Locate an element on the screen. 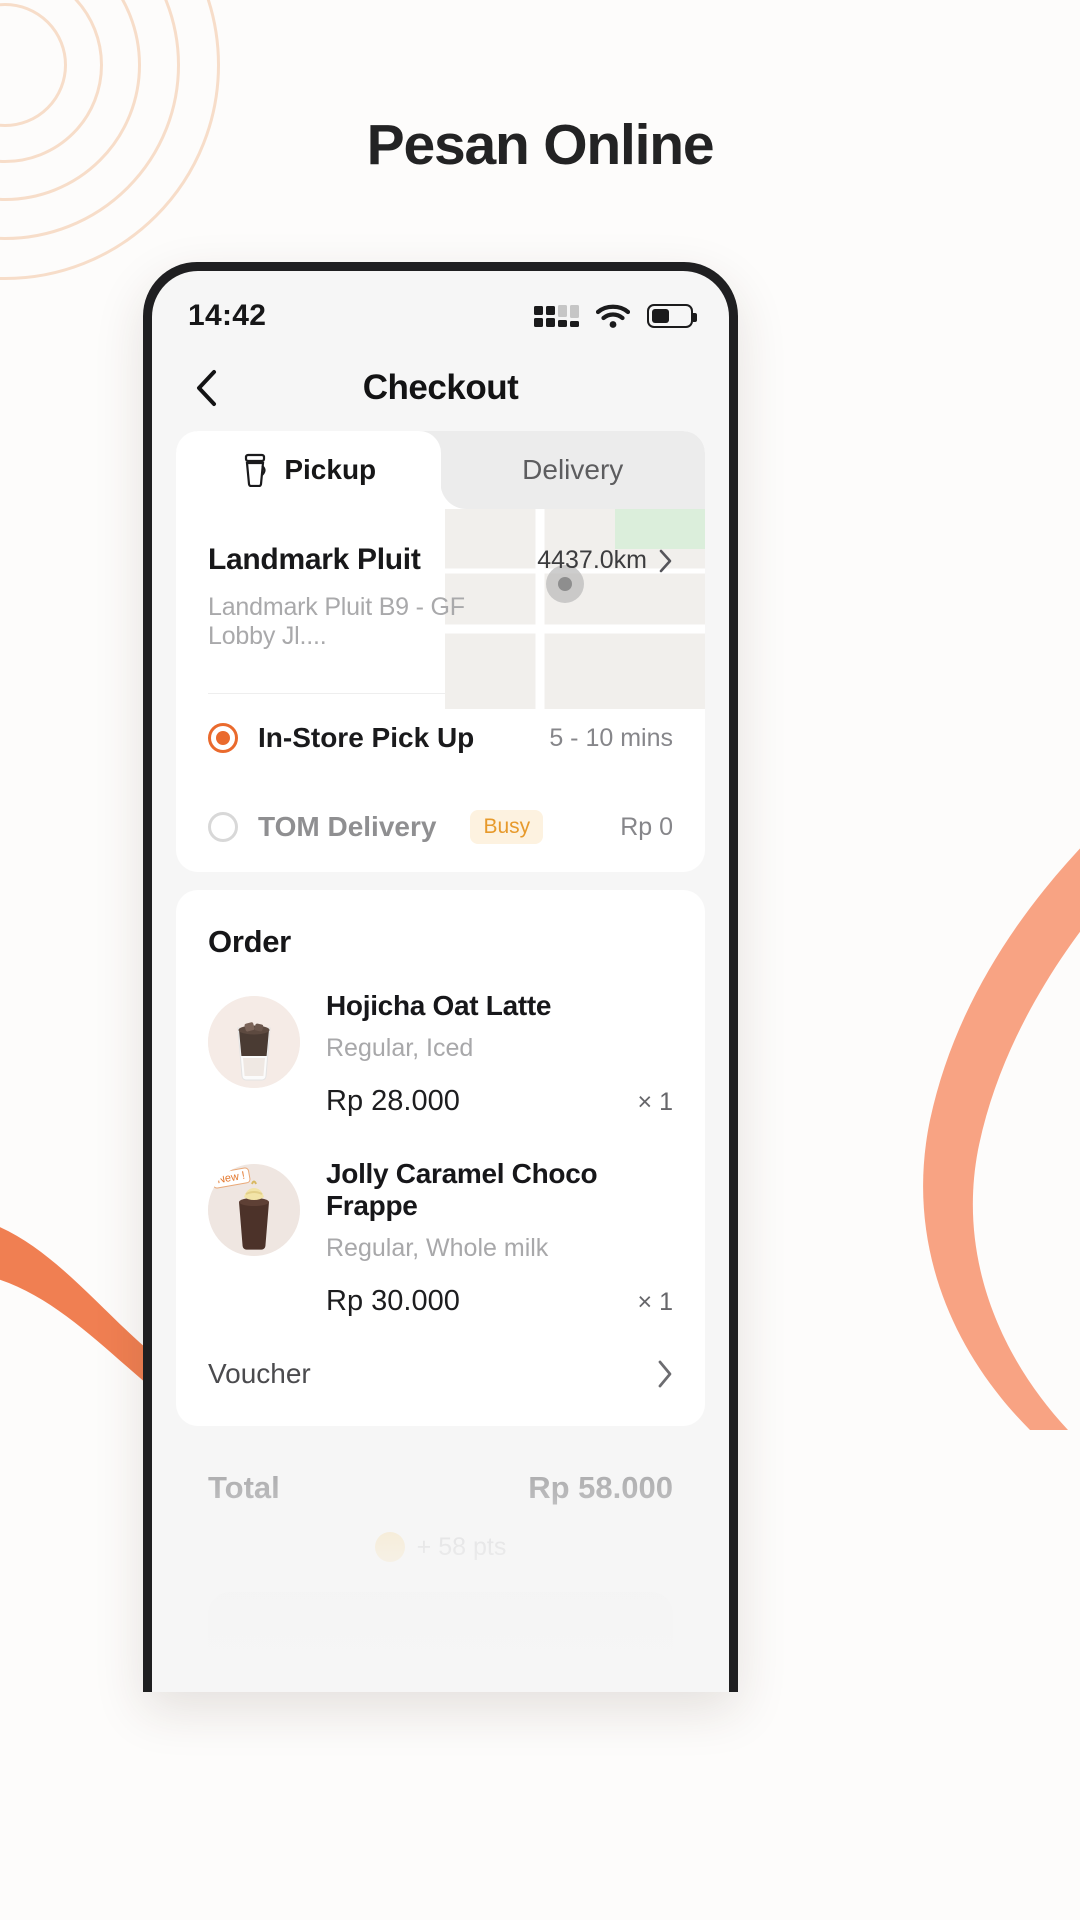 This screenshot has height=1920, width=1080. item-thumbnail: New ! is located at coordinates (254, 1210).